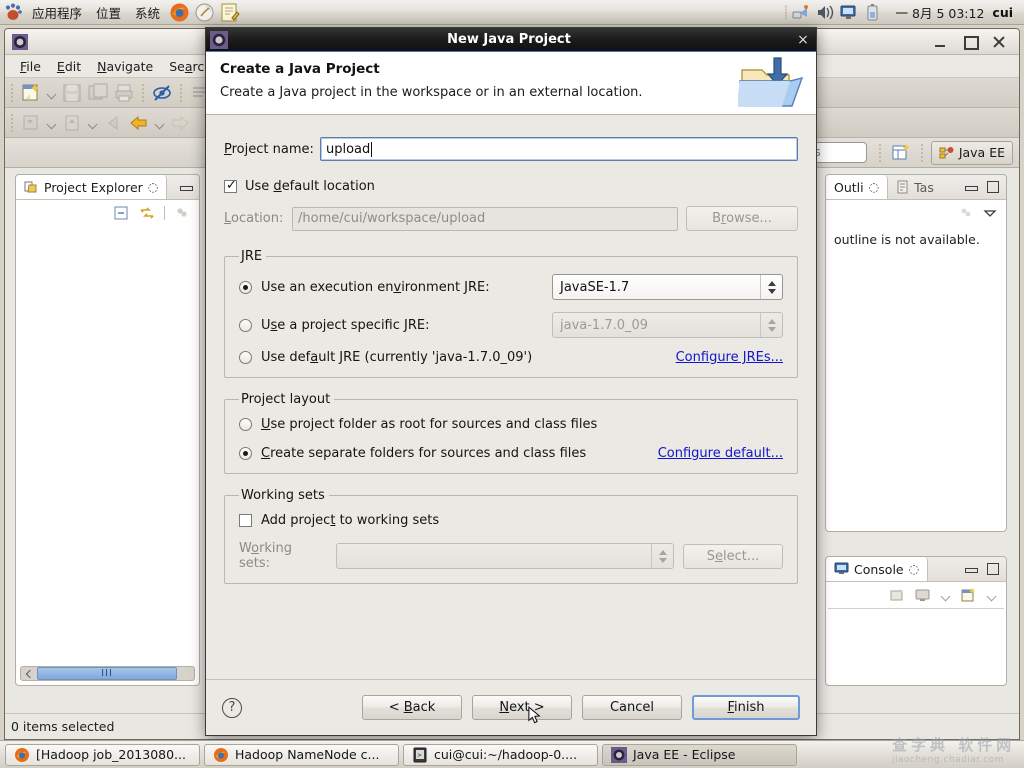  What do you see at coordinates (877, 569) in the screenshot?
I see `tab-console: Console ◌` at bounding box center [877, 569].